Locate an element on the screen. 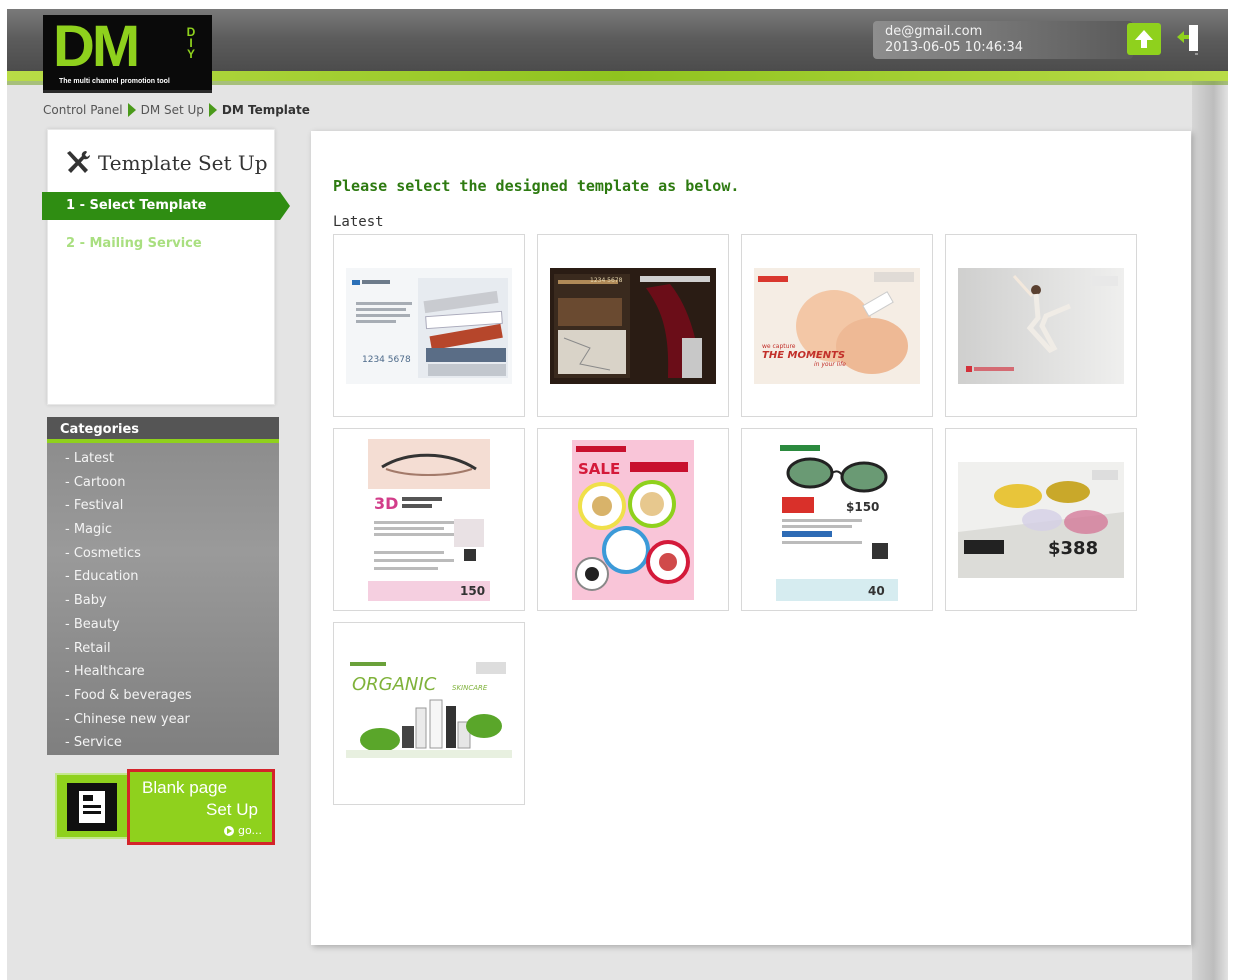  template-card-sunglasses: $388 is located at coordinates (1041, 519).